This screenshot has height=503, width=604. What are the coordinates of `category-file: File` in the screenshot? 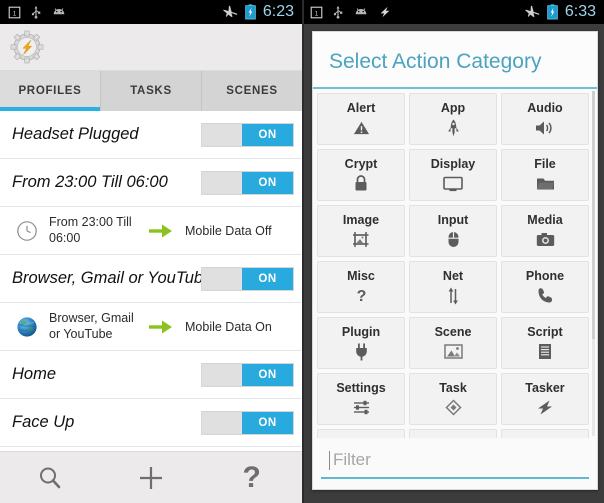 It's located at (545, 175).